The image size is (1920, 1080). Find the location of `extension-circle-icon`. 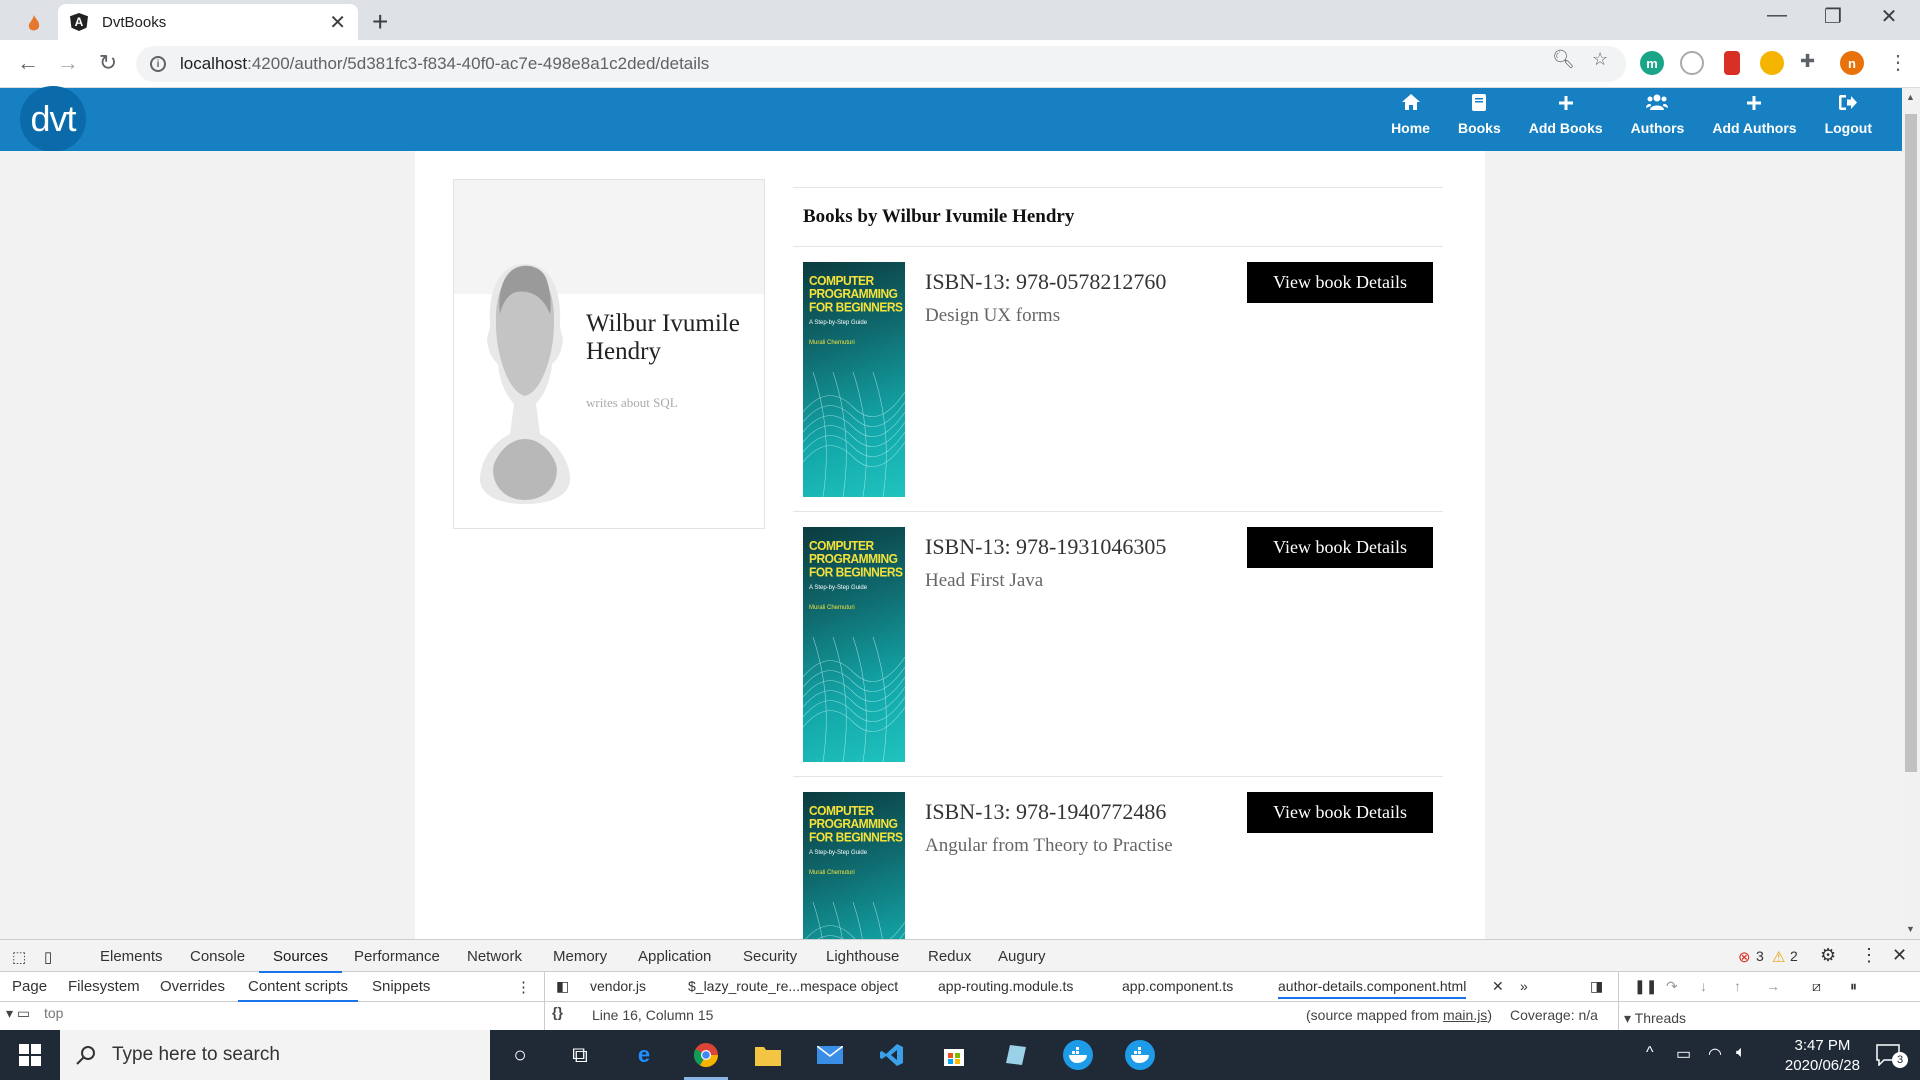

extension-circle-icon is located at coordinates (1692, 63).